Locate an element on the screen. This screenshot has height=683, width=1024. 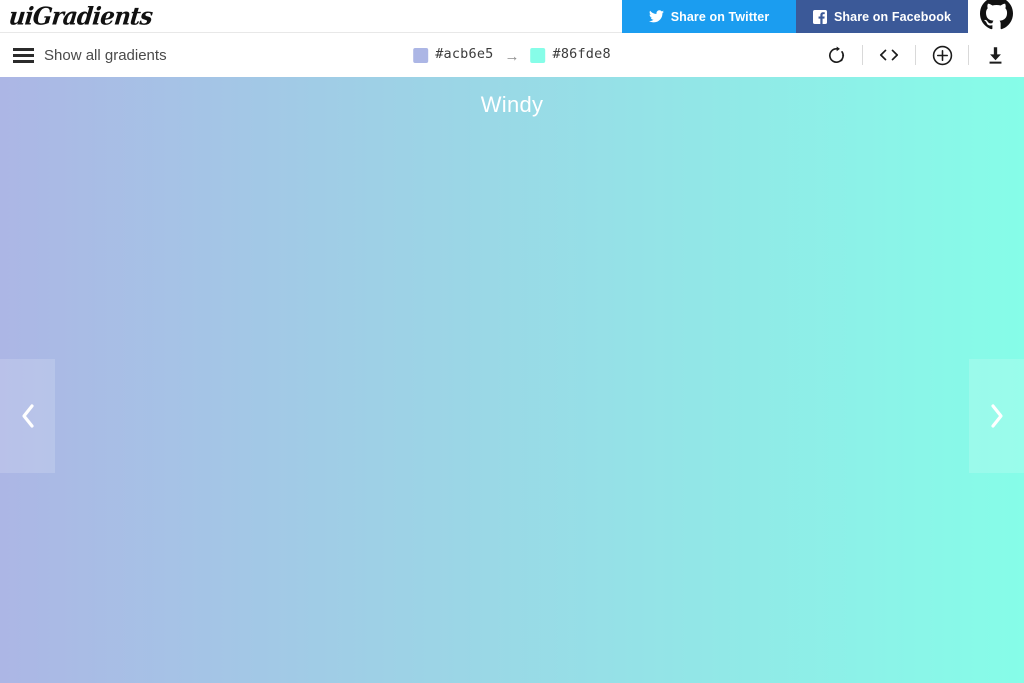
share-on-facebook-button: Share on Facebook is located at coordinates (882, 16).